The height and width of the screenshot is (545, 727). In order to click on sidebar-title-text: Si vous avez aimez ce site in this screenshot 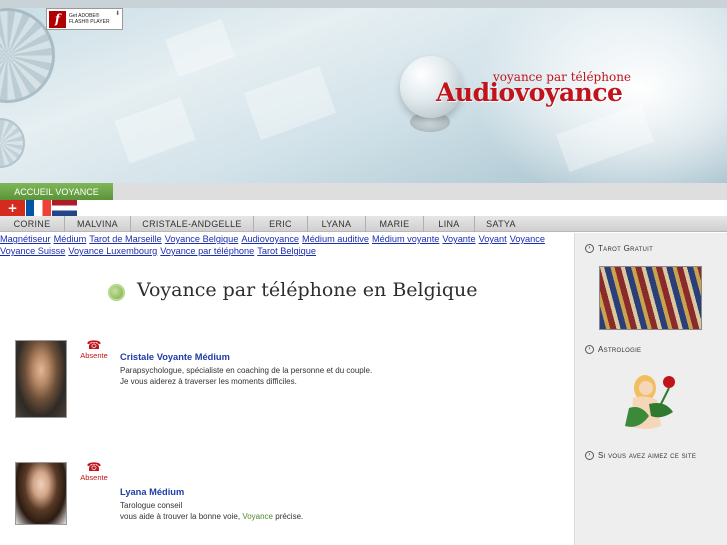, I will do `click(647, 455)`.